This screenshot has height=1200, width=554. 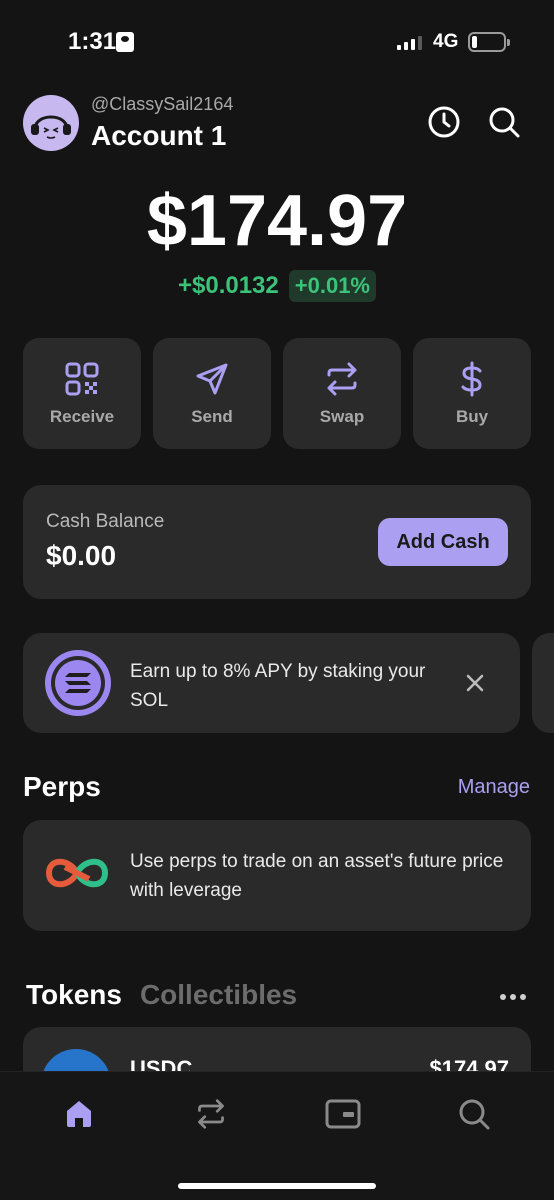 What do you see at coordinates (443, 542) in the screenshot?
I see `add-cash-button: Add Cash` at bounding box center [443, 542].